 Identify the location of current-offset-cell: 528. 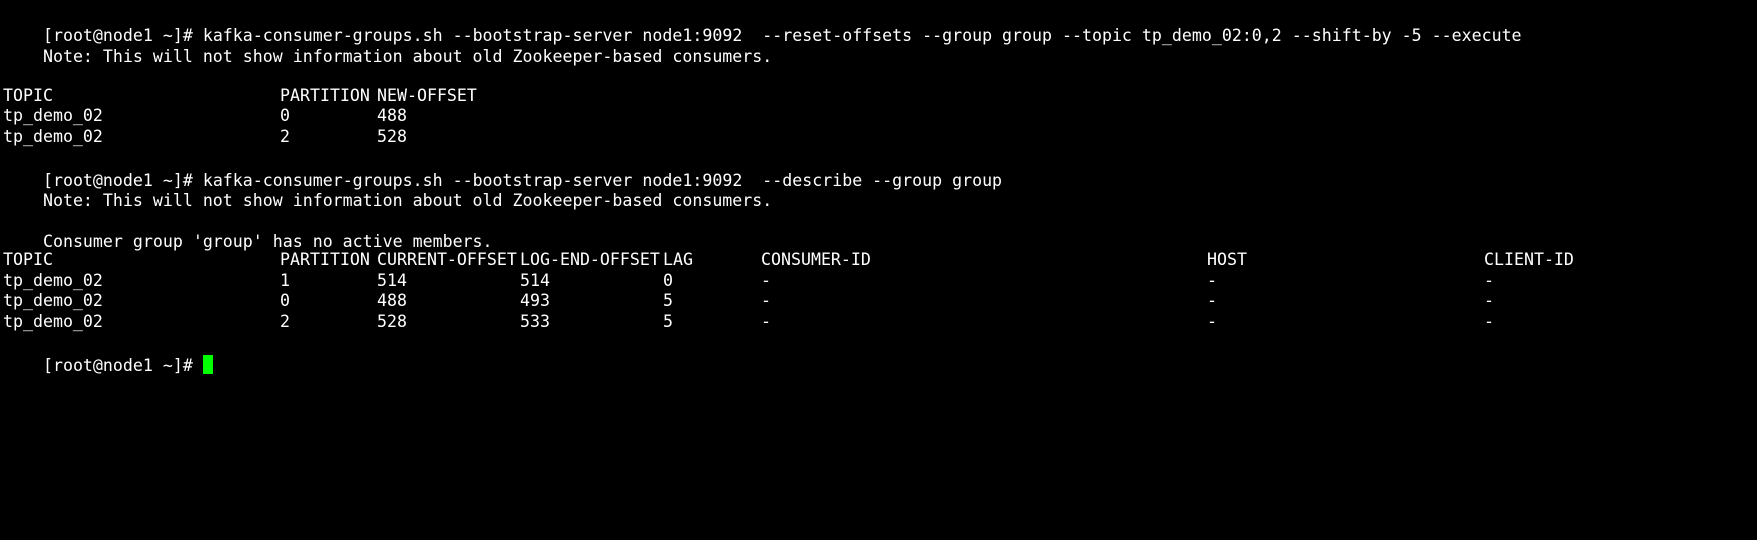
(392, 321).